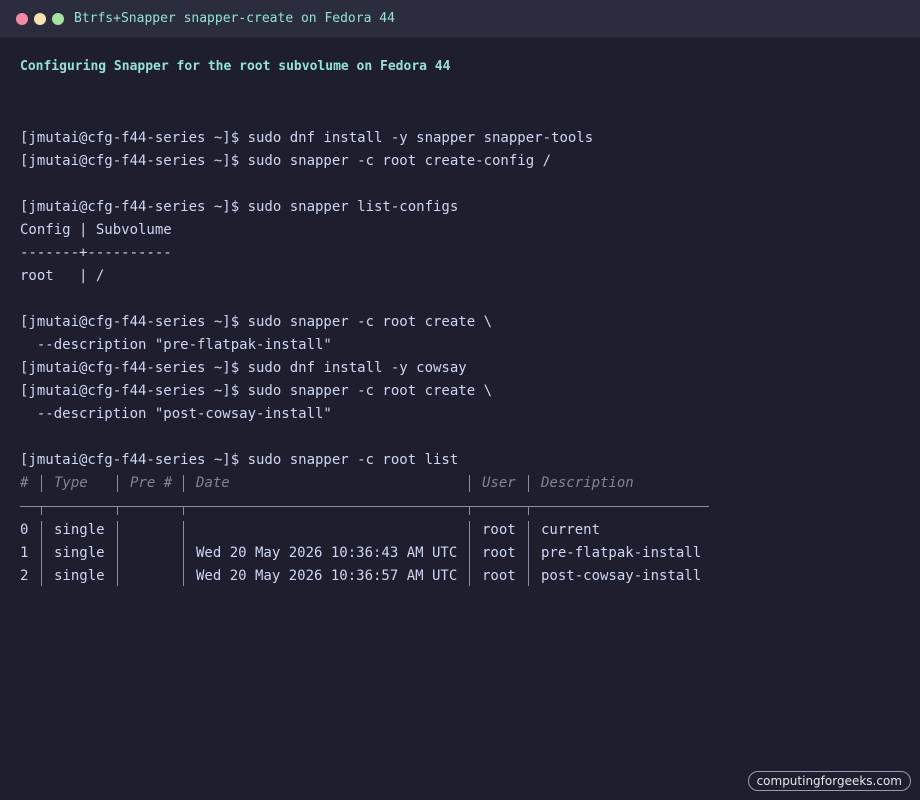 This screenshot has width=920, height=800. I want to click on table-cell-number: 2, so click(24, 576).